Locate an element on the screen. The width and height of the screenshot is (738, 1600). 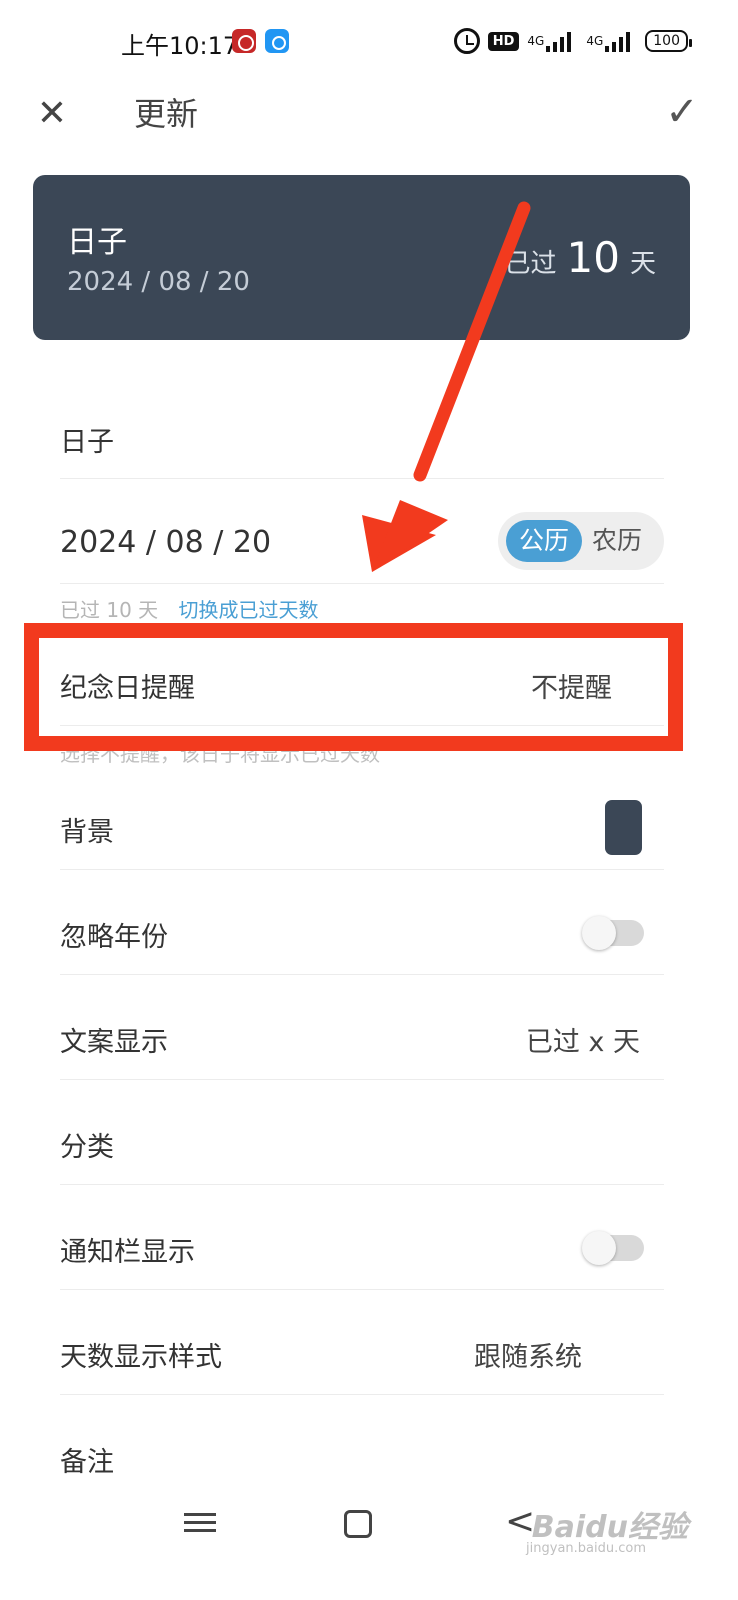
name-input: 日子 is located at coordinates (87, 439).